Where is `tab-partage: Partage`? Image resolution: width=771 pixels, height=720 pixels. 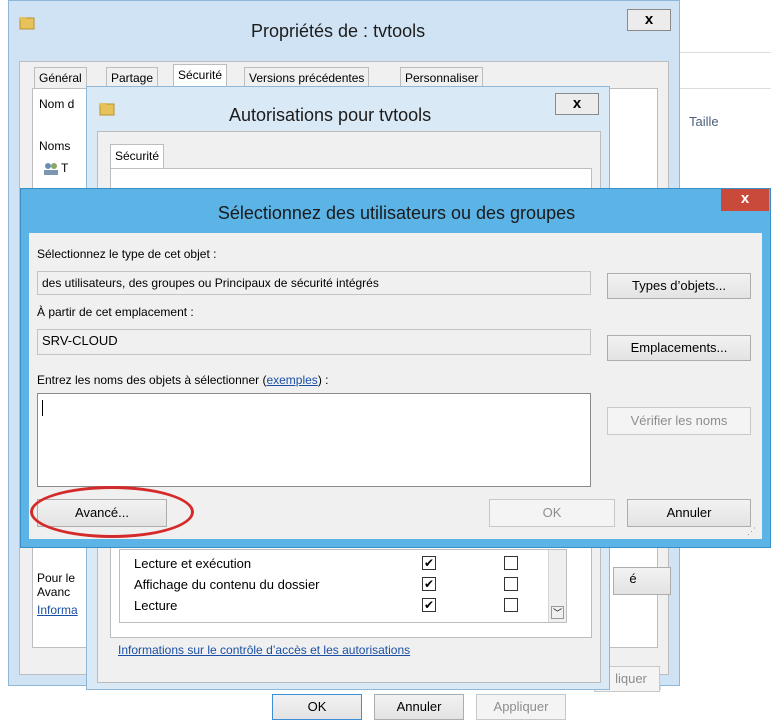 tab-partage: Partage is located at coordinates (132, 77).